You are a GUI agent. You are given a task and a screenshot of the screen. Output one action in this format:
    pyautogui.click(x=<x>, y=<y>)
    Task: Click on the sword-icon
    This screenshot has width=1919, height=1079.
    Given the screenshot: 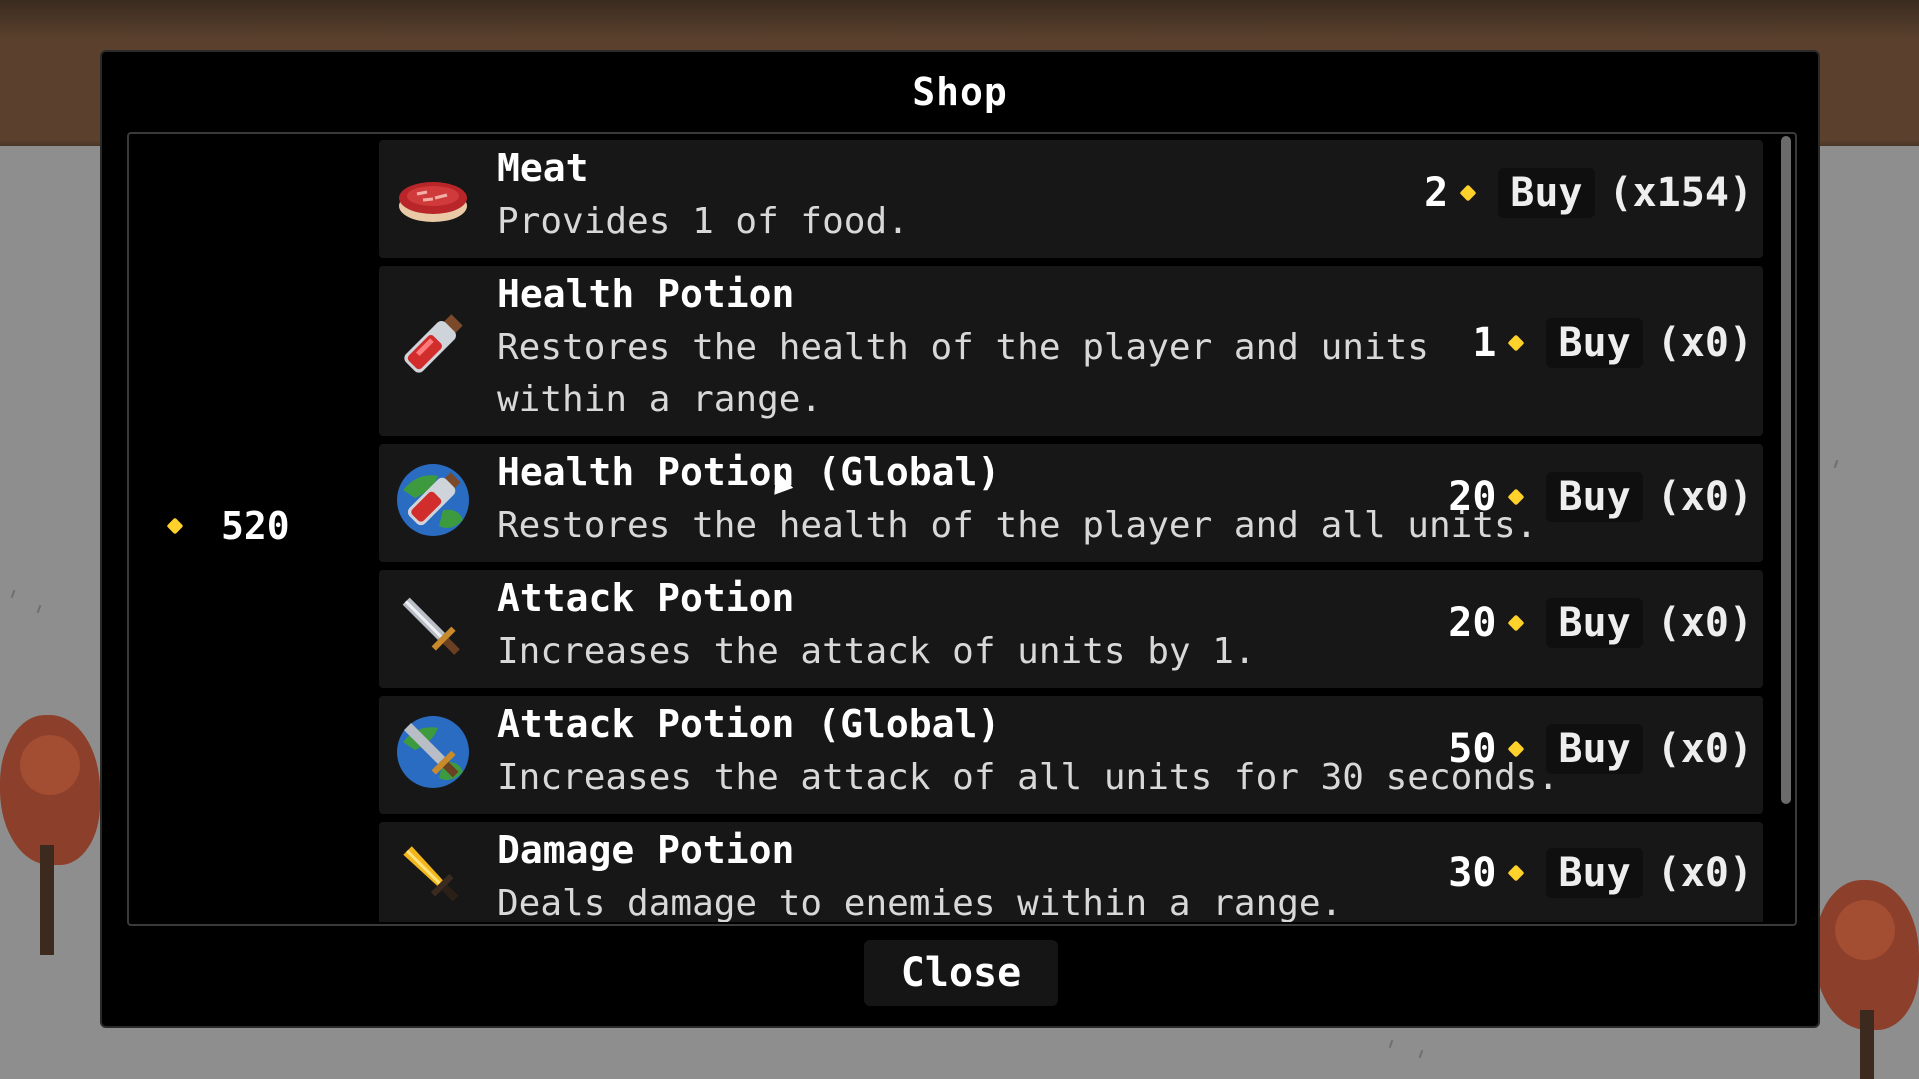 What is the action you would take?
    pyautogui.click(x=433, y=628)
    